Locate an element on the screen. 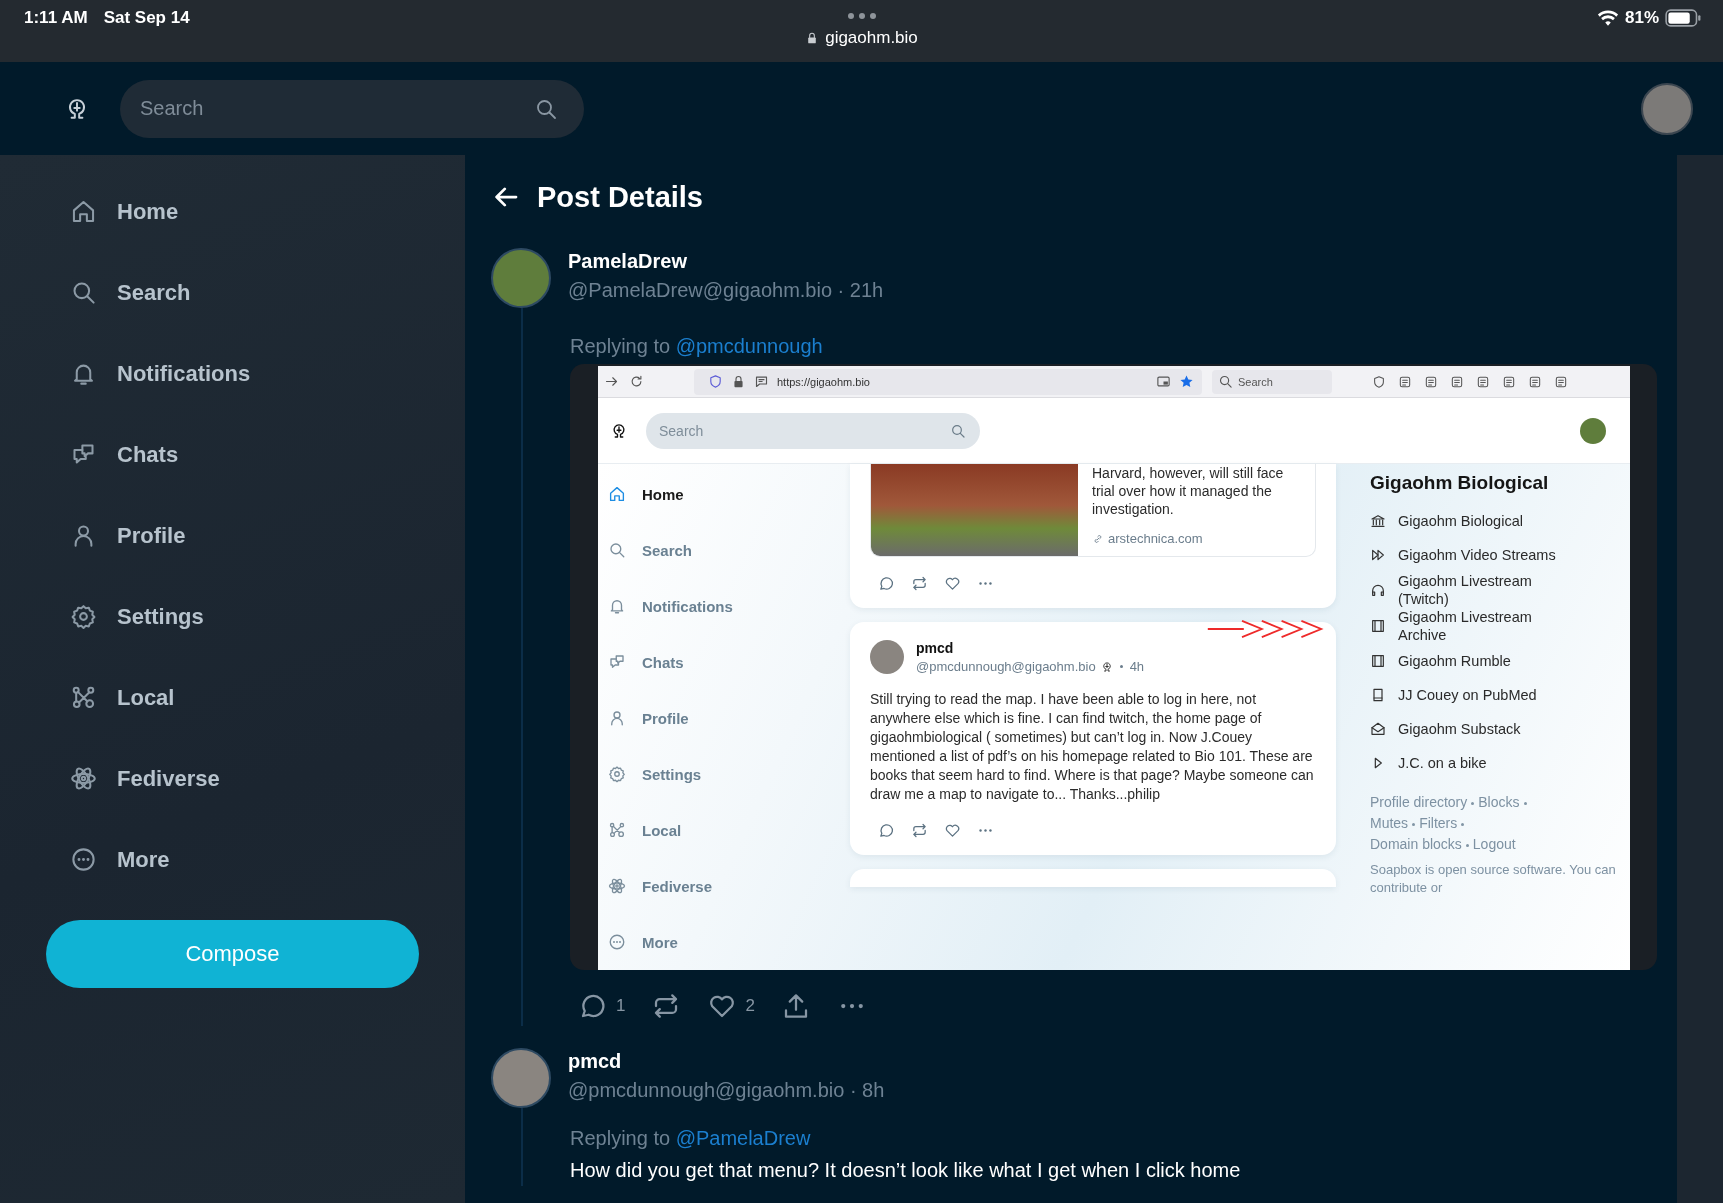  username: @pmcdunnough@gigaohm.bio is located at coordinates (1006, 666).